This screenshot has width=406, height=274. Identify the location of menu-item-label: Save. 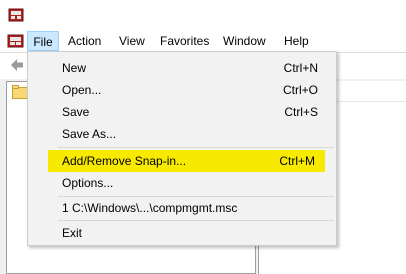
(76, 112).